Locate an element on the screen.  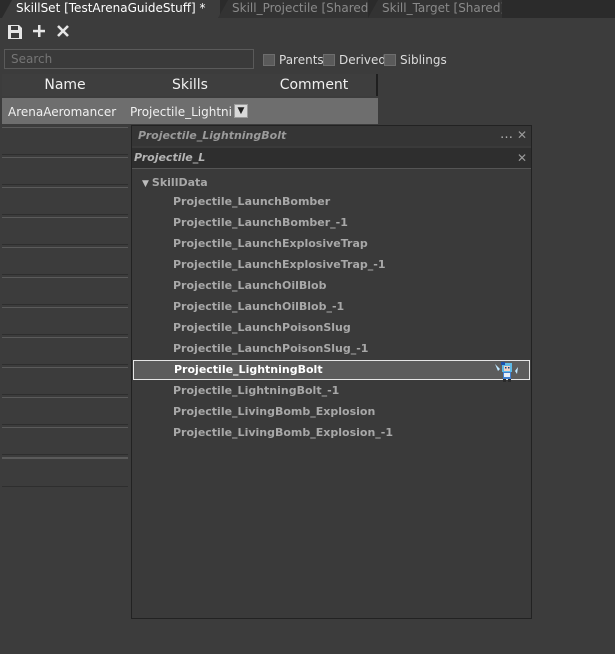
plus-icon is located at coordinates (39, 33).